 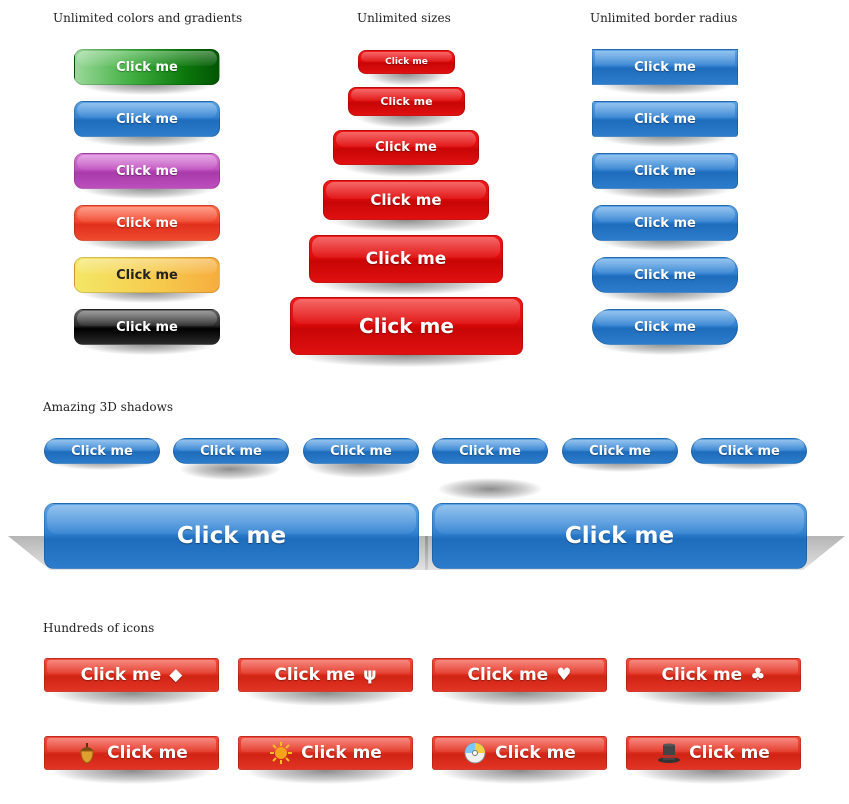 I want to click on shadow-button-6: Click me, so click(x=749, y=451).